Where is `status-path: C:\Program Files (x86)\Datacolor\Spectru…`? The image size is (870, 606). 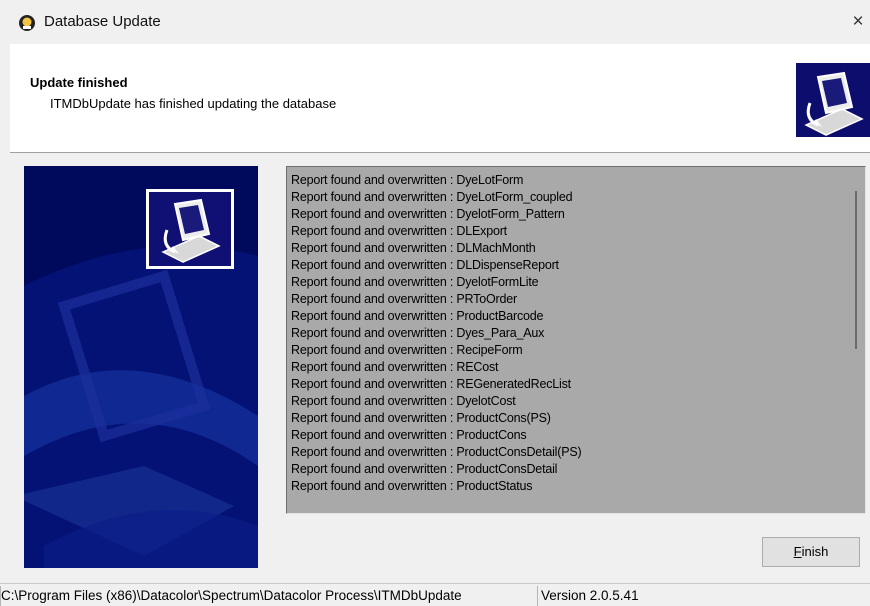
status-path: C:\Program Files (x86)\Datacolor\Spectru… is located at coordinates (269, 596).